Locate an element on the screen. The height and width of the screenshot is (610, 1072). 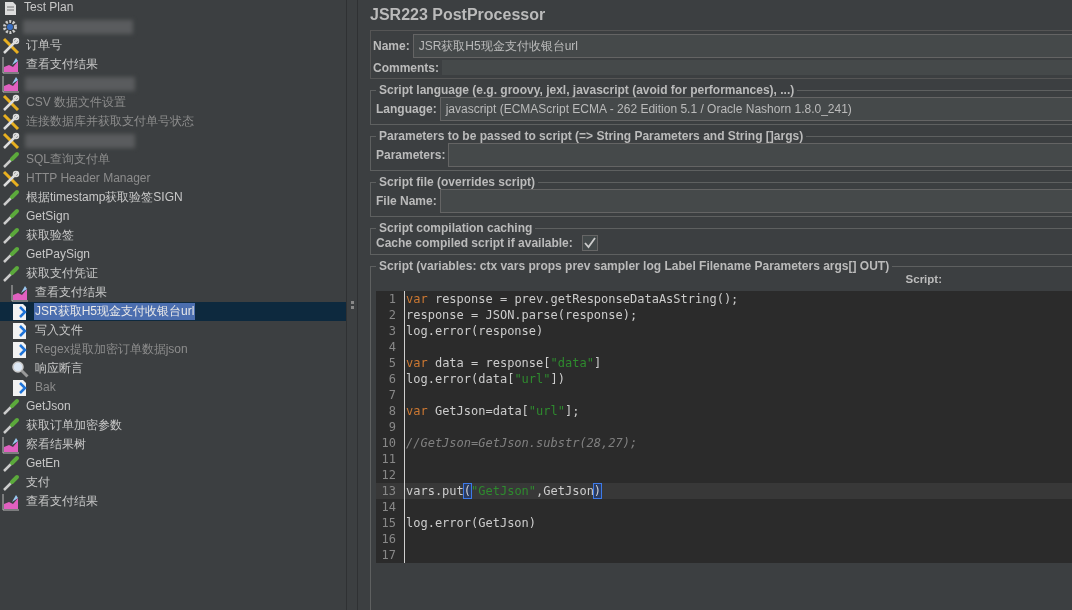
line-number: 14 is located at coordinates (390, 507).